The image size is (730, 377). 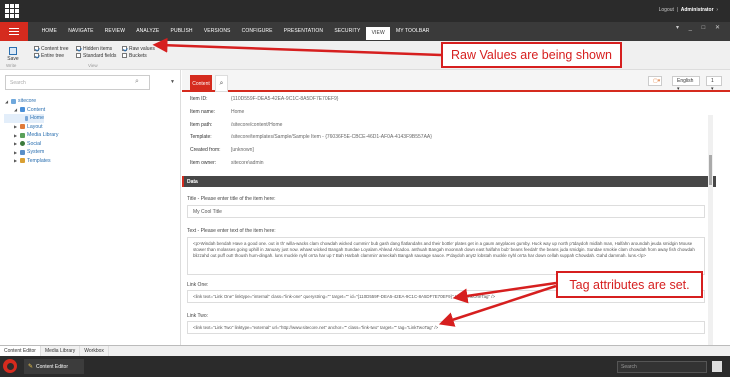 I want to click on raw-values-callout: Raw Values are being shown, so click(x=531, y=55).